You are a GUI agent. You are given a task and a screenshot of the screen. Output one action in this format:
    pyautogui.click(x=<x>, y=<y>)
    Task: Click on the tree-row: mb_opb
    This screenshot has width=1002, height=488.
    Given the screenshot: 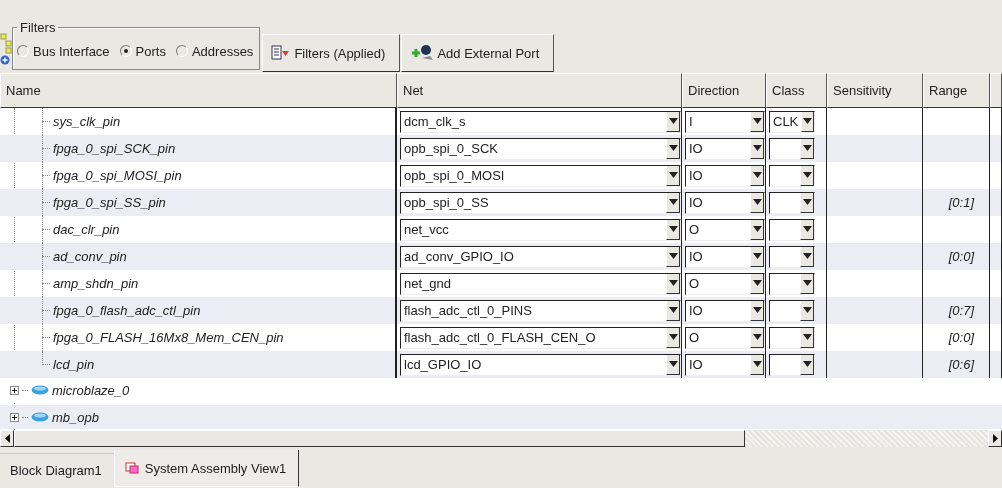 What is the action you would take?
    pyautogui.click(x=501, y=417)
    